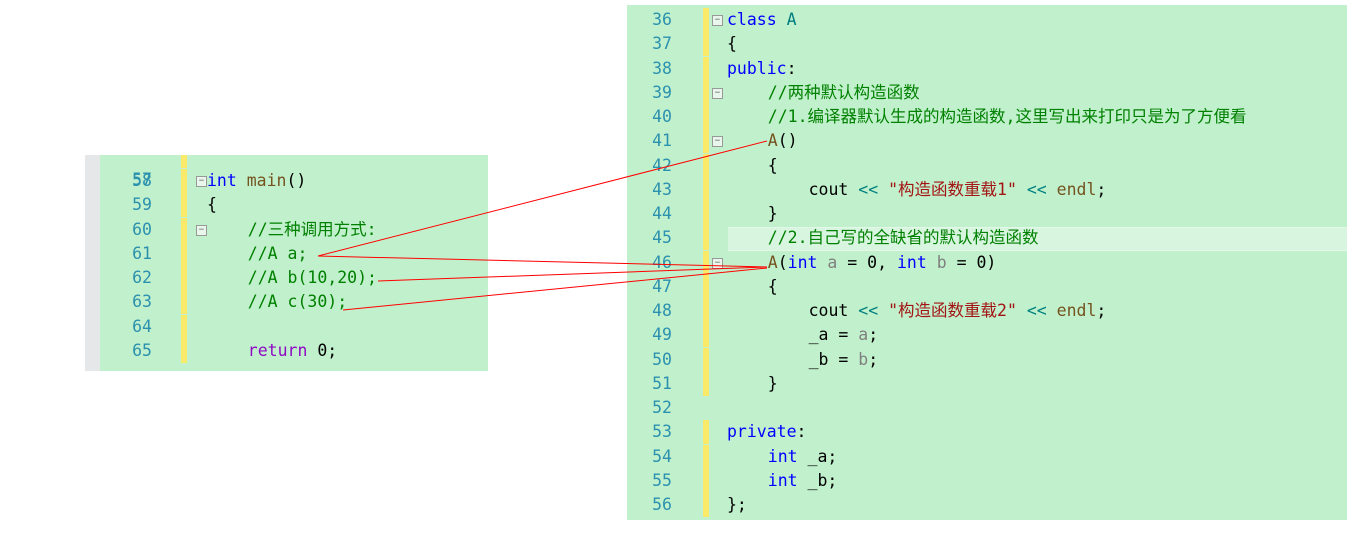 The height and width of the screenshot is (534, 1352). I want to click on annotation-arrows, so click(542, 225).